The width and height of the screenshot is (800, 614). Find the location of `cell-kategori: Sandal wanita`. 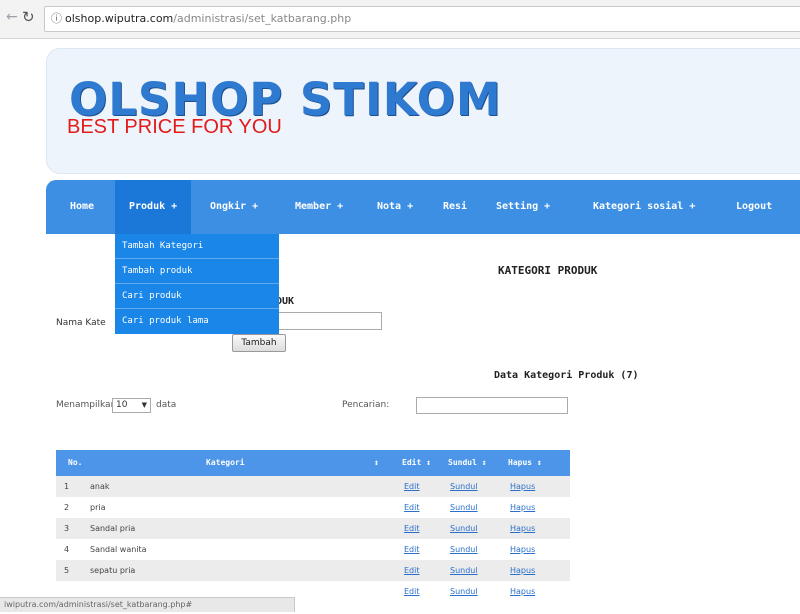

cell-kategori: Sandal wanita is located at coordinates (118, 549).